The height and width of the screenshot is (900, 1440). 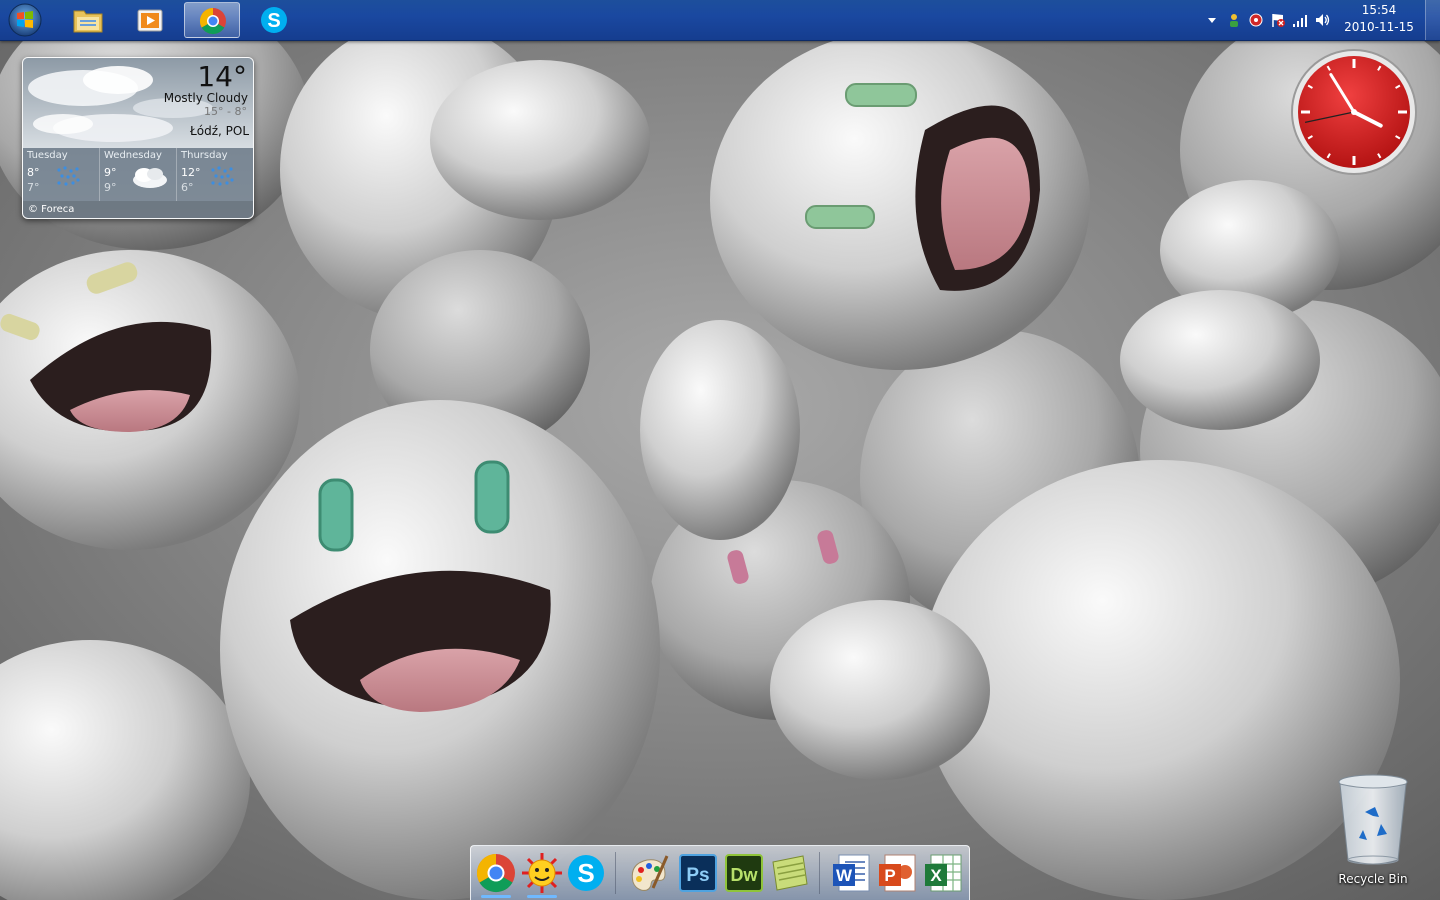 I want to click on forecast-day: Wednesday 9° 9°, so click(x=138, y=174).